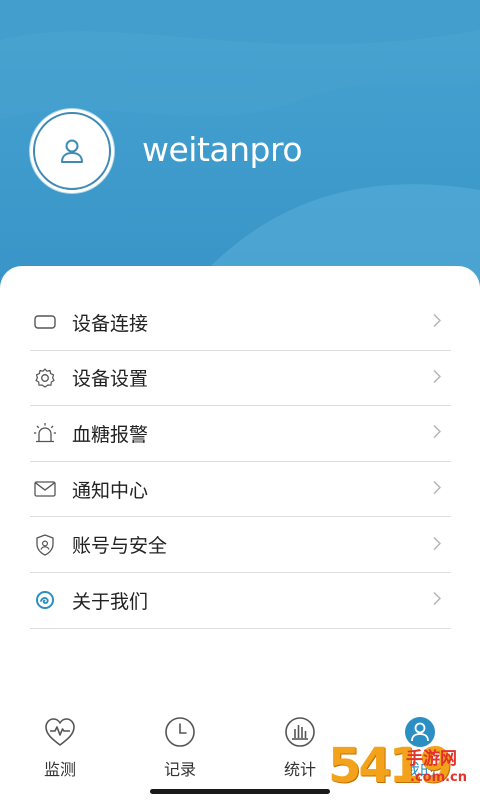  Describe the element at coordinates (240, 601) in the screenshot. I see `menu-item-about-us: 关于我们` at that location.